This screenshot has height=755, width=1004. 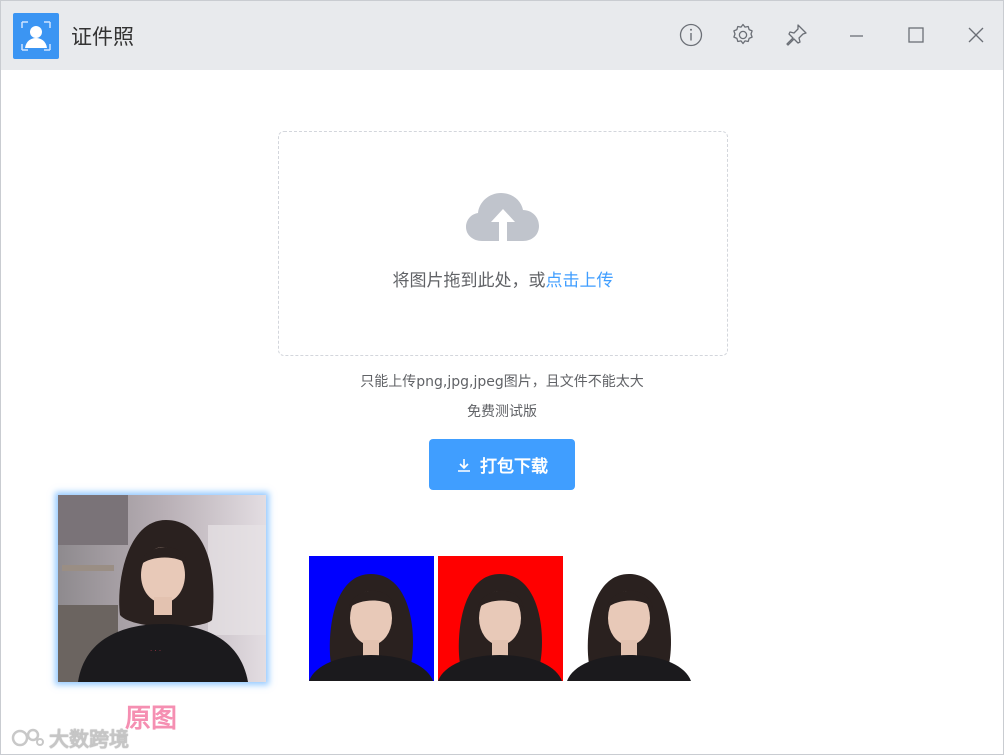 I want to click on download-icon, so click(x=464, y=465).